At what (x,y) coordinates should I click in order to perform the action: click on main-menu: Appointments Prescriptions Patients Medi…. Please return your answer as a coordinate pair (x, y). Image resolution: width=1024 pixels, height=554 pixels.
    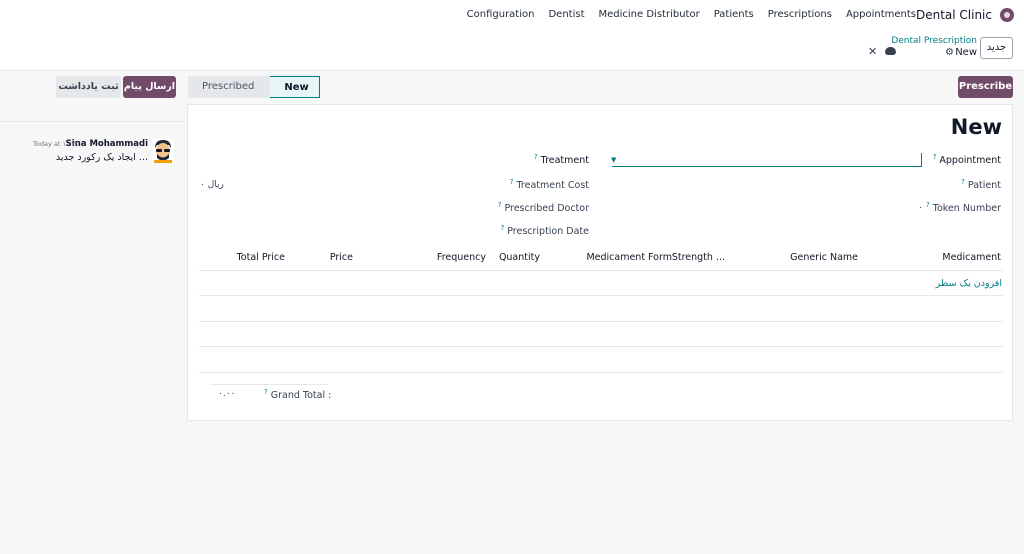
    Looking at the image, I should click on (691, 14).